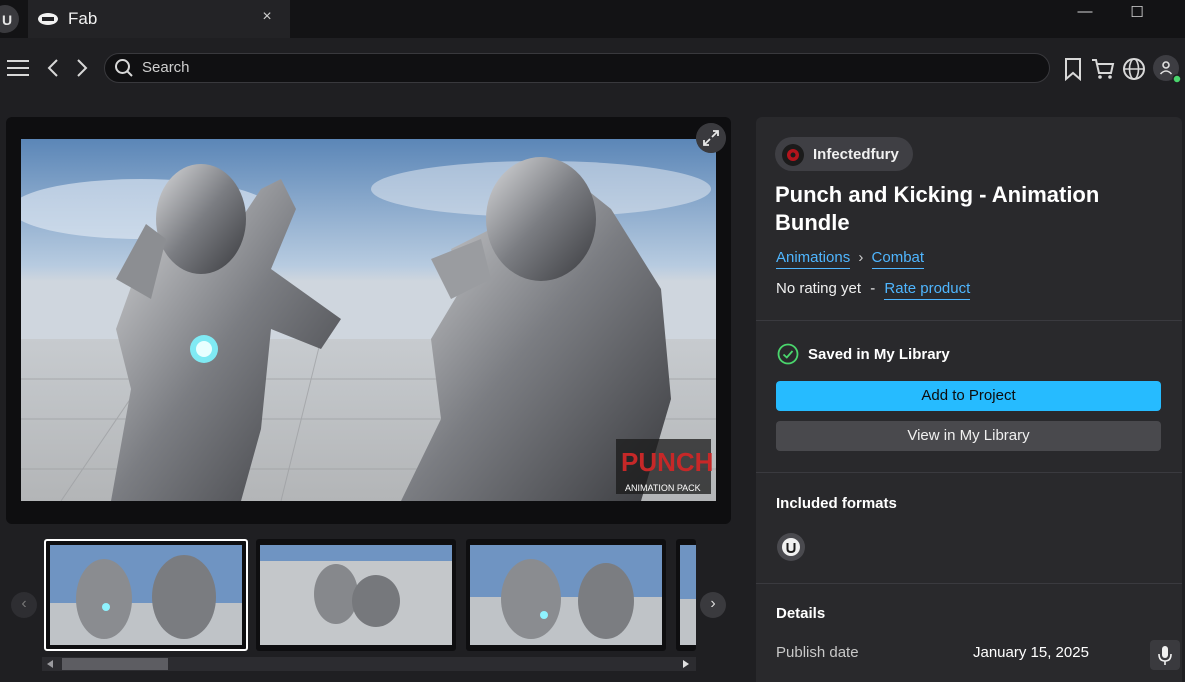 The image size is (1185, 682). Describe the element at coordinates (968, 436) in the screenshot. I see `view-in-library-button: View in My Library` at that location.